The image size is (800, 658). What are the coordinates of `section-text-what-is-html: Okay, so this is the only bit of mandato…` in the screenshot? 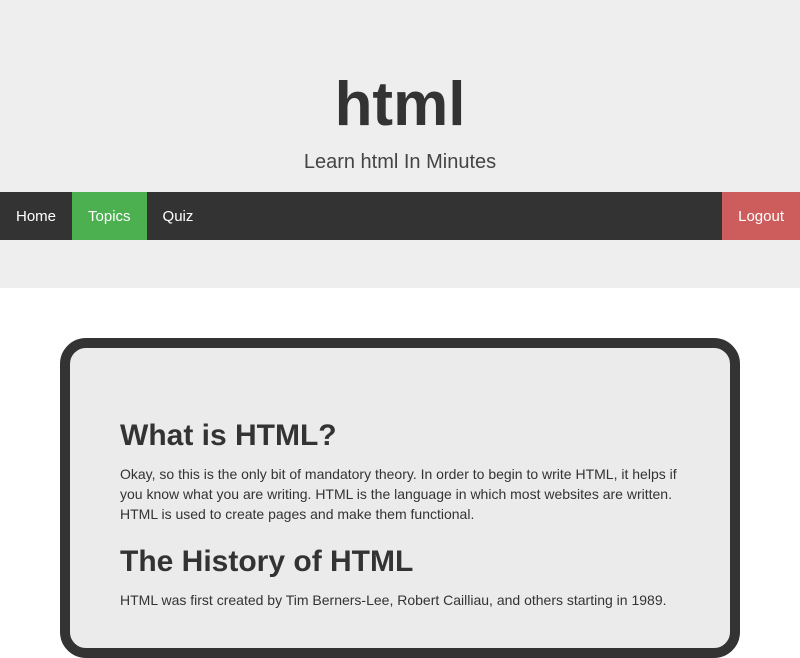 It's located at (398, 494).